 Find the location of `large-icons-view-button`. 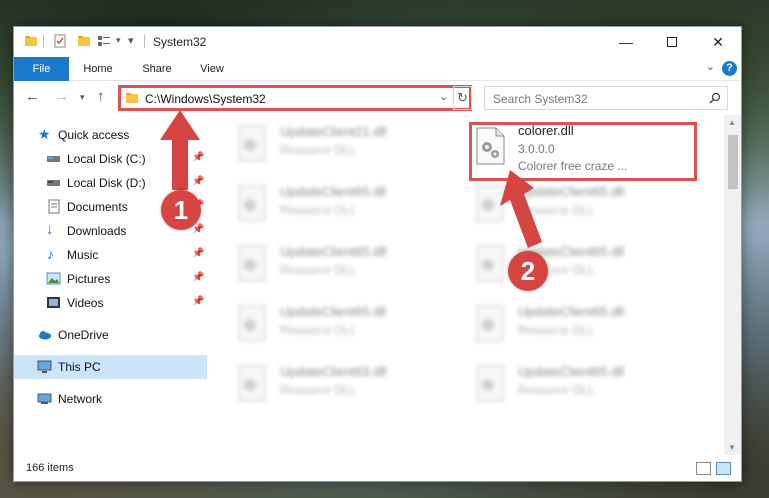

large-icons-view-button is located at coordinates (723, 468).